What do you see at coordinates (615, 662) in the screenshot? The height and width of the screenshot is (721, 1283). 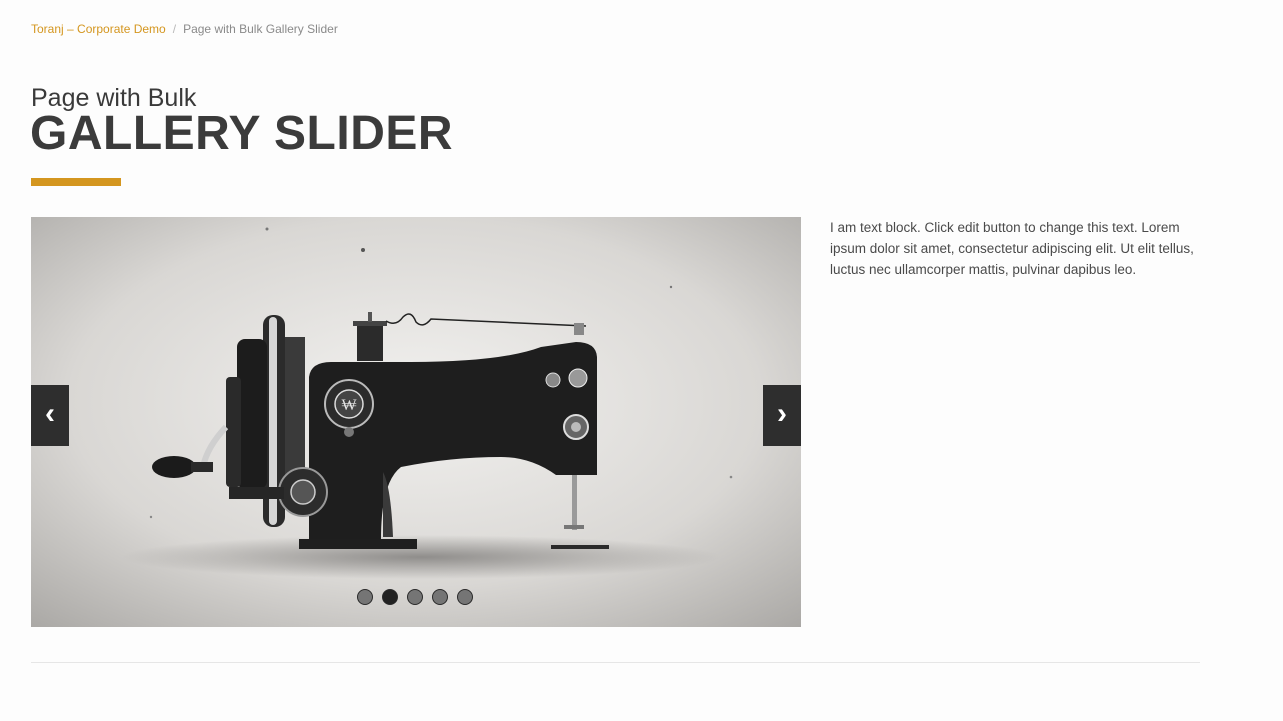 I see `content-divider` at bounding box center [615, 662].